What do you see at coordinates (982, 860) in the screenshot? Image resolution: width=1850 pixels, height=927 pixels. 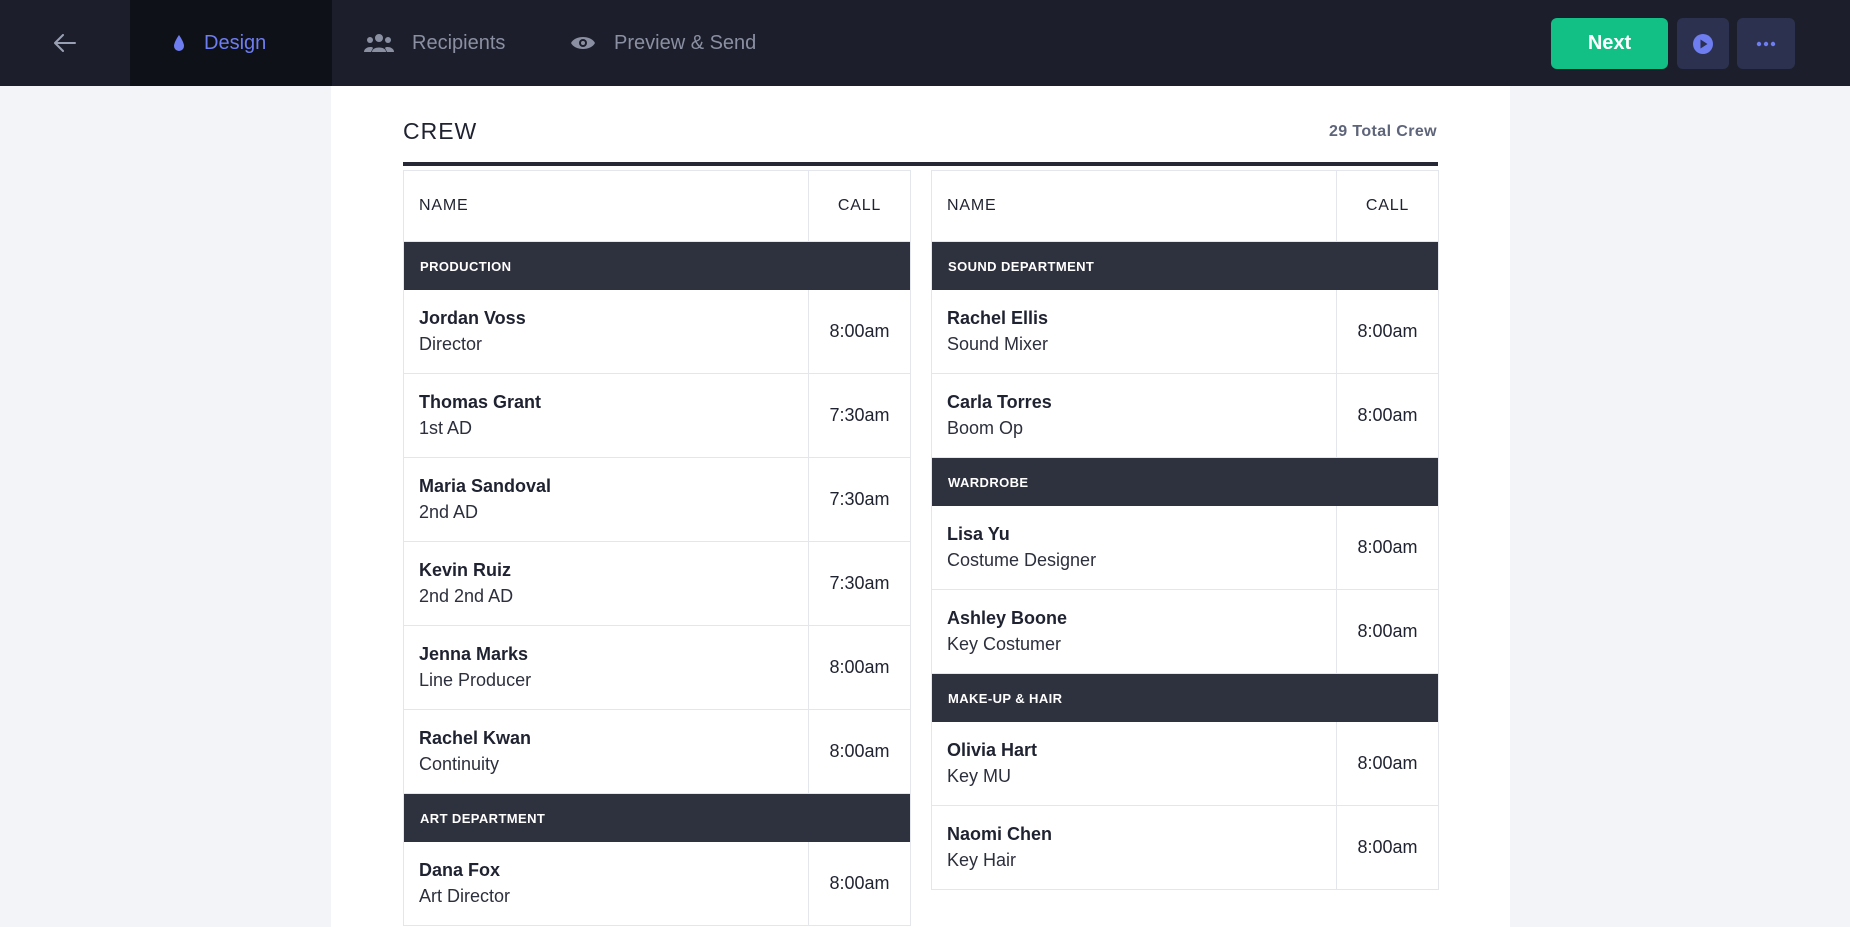 I see `crew-role: Key Hair` at bounding box center [982, 860].